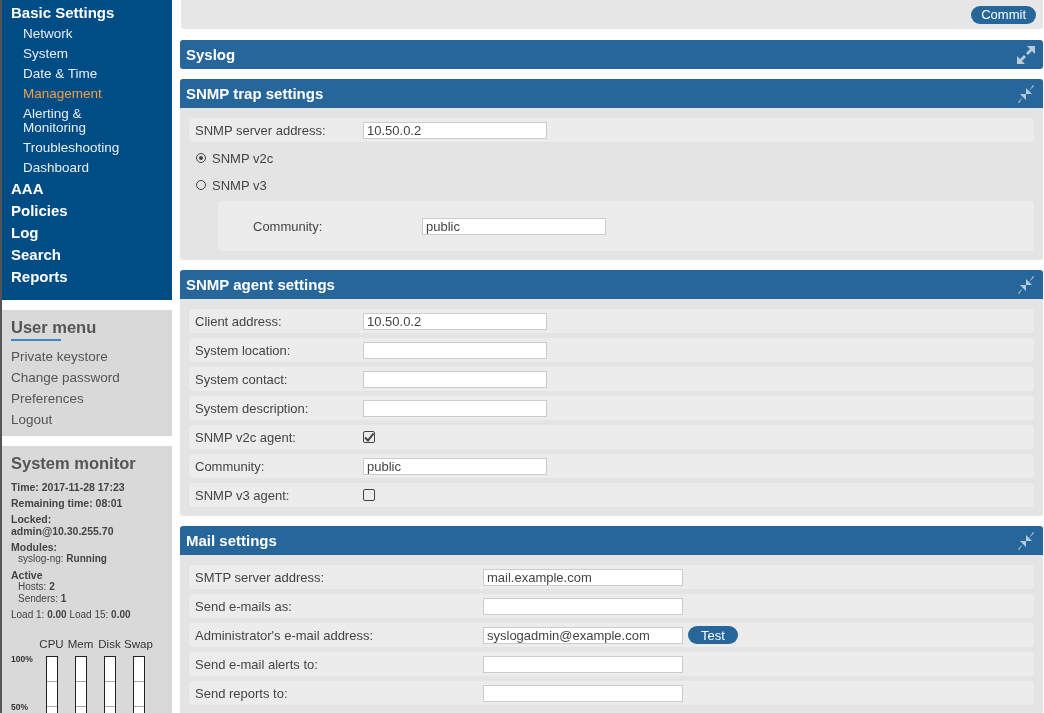 Image resolution: width=1044 pixels, height=713 pixels. Describe the element at coordinates (231, 540) in the screenshot. I see `panel-title: Mail settings` at that location.